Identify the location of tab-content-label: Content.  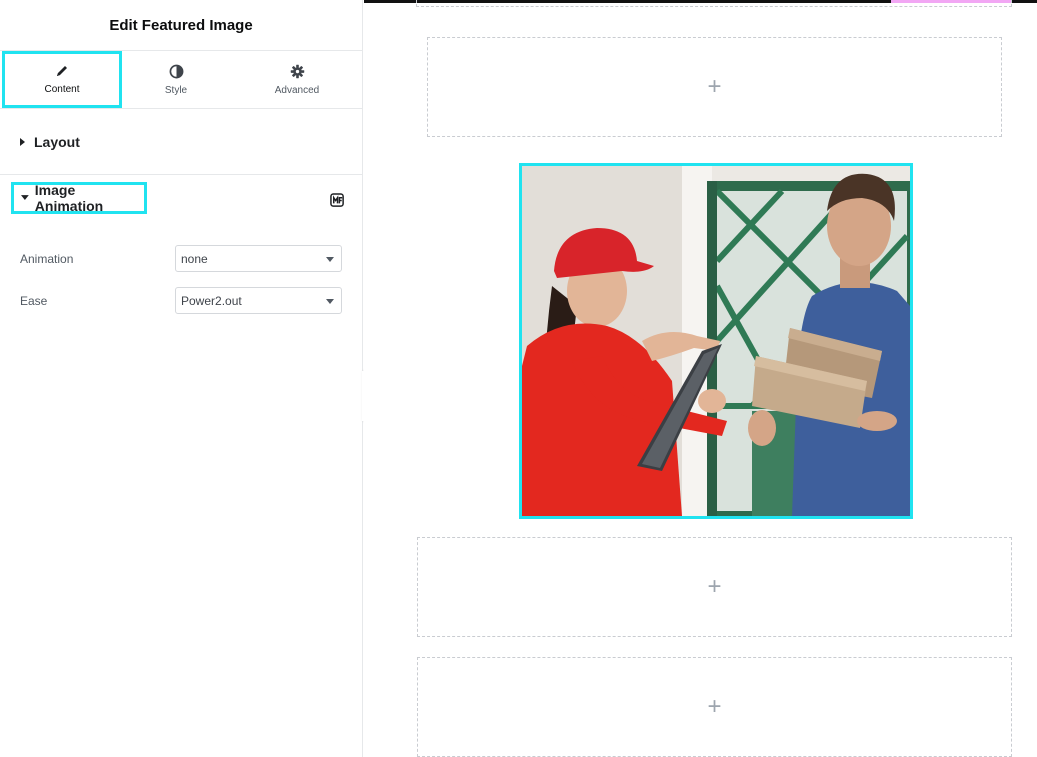
(62, 89).